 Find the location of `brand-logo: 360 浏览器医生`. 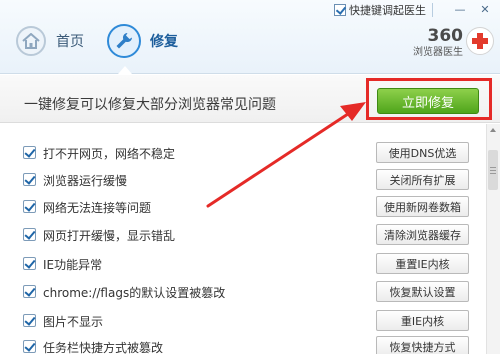

brand-logo: 360 浏览器医生 is located at coordinates (434, 43).